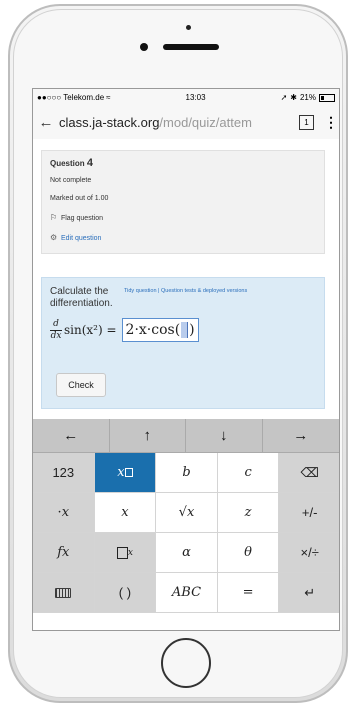  I want to click on address-bar: class.ja-stack.org/mod/quiz/attem, so click(176, 122).